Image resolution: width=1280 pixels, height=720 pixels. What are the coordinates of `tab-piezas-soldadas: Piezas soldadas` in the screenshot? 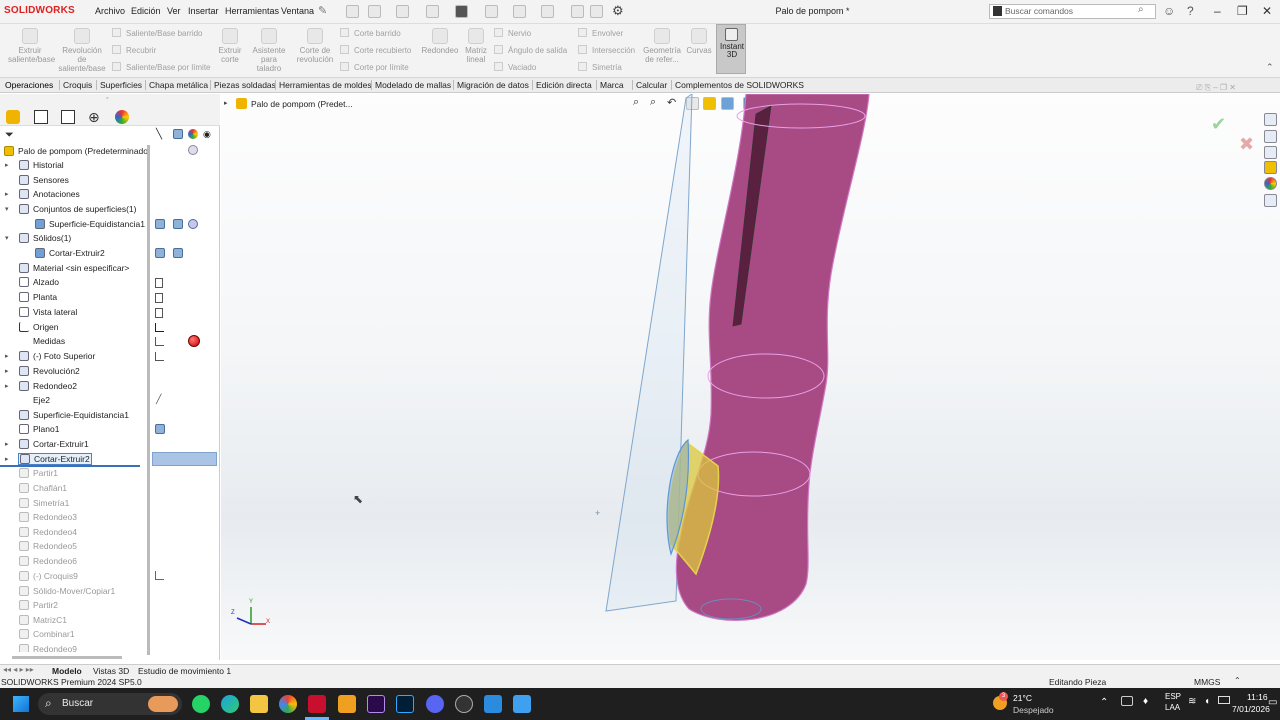 It's located at (243, 85).